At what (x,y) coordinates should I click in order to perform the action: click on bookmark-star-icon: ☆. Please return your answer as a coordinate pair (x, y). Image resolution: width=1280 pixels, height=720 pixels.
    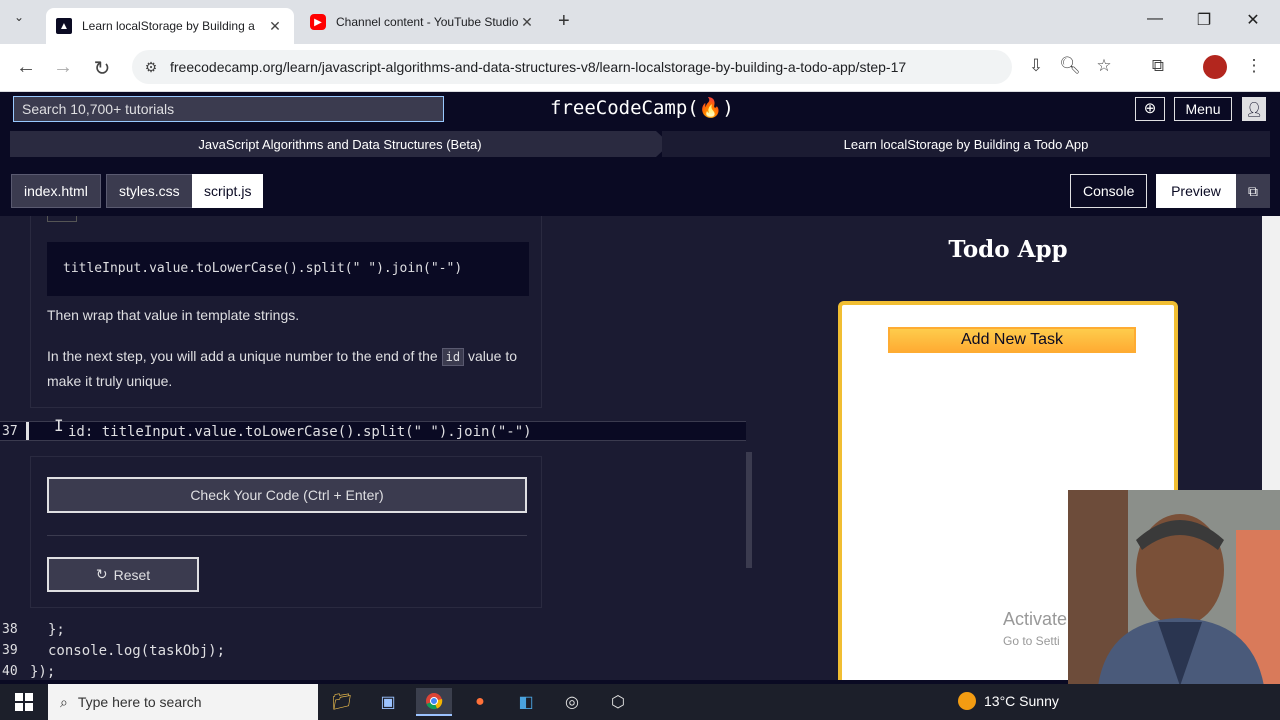
    Looking at the image, I should click on (1104, 66).